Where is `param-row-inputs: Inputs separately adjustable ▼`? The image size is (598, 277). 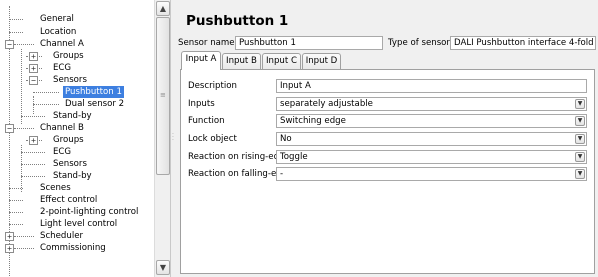
param-row-inputs: Inputs separately adjustable ▼ is located at coordinates (387, 104).